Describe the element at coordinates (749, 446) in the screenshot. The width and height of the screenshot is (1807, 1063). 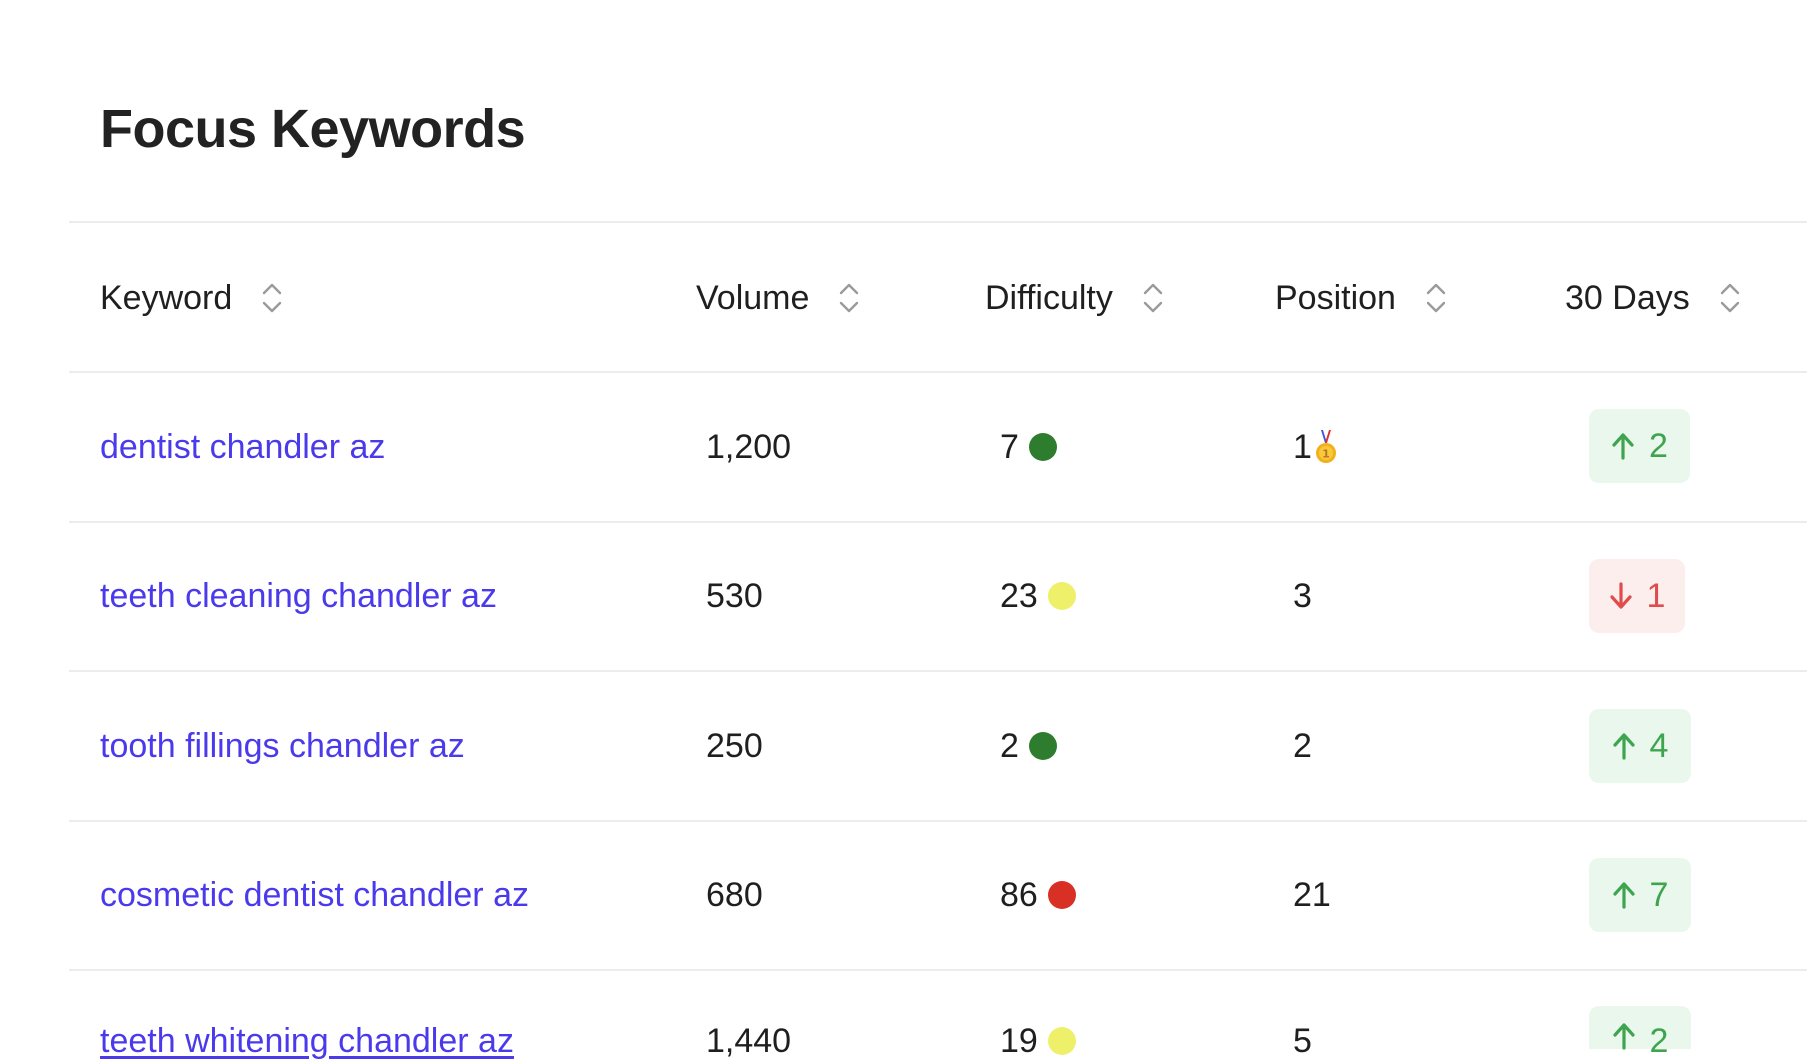
I see `volume-value: 1,200` at that location.